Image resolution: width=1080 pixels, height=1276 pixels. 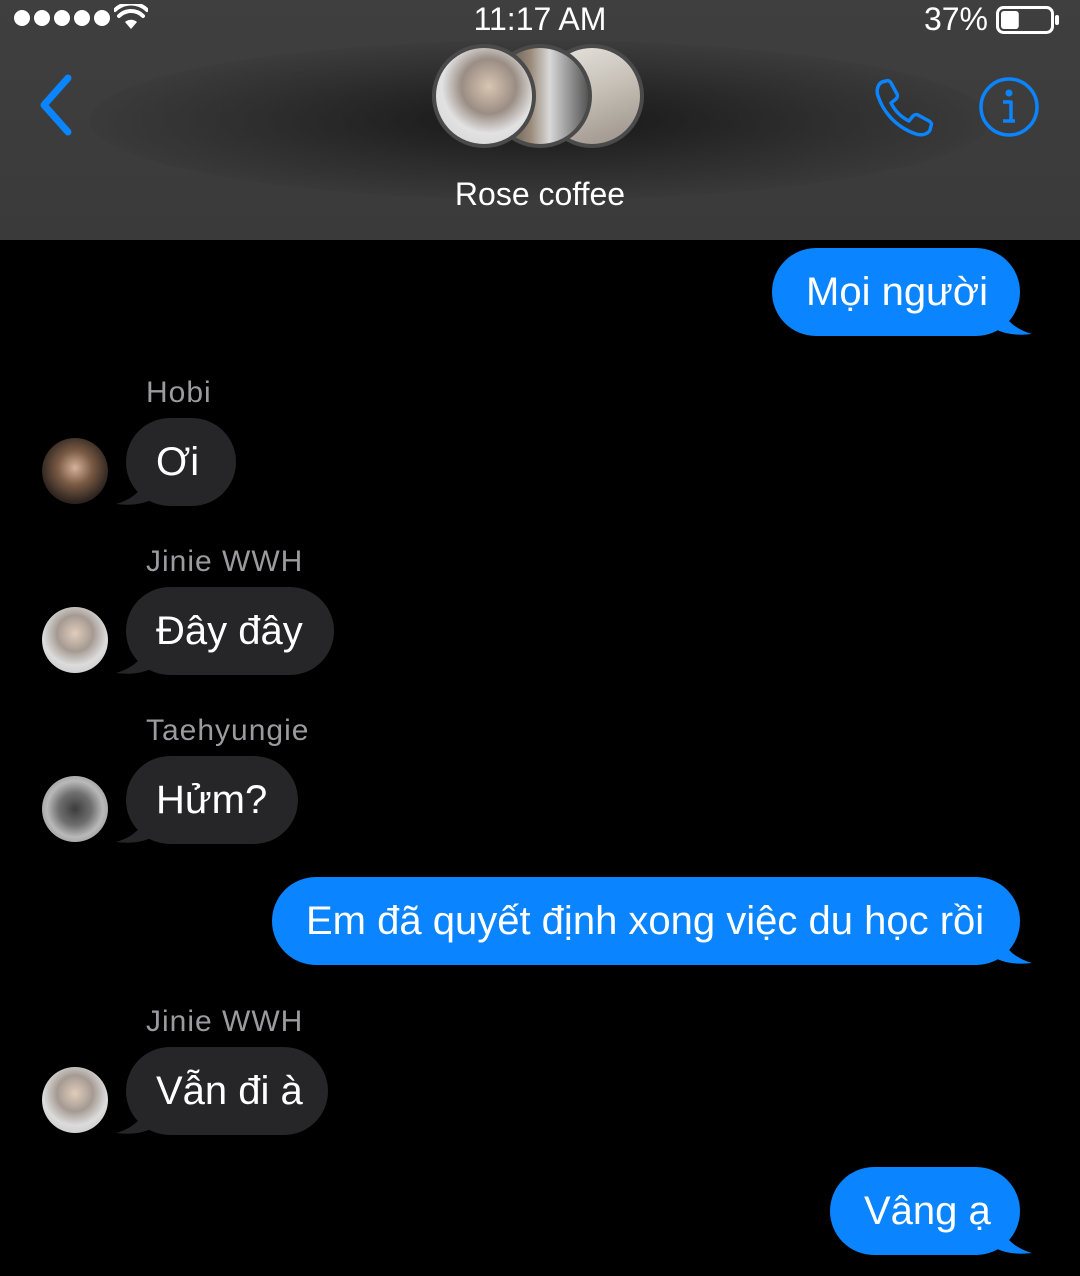 What do you see at coordinates (230, 631) in the screenshot?
I see `message-bubble-incoming: Đây đây` at bounding box center [230, 631].